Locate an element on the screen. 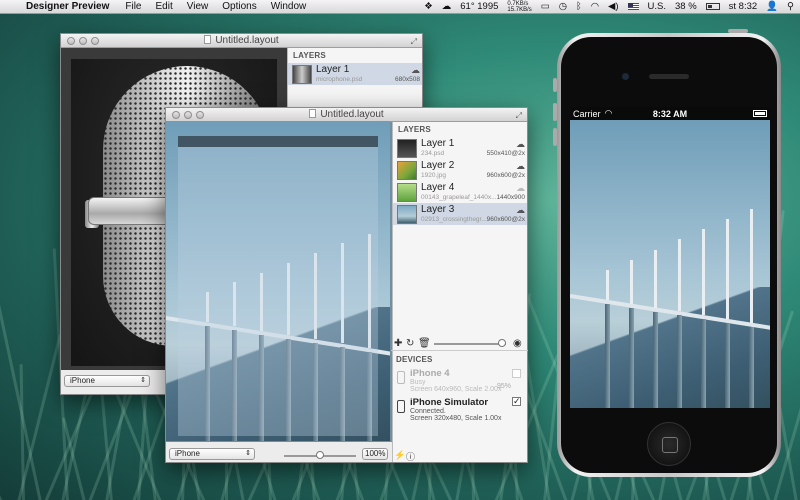  battery-percent: 38 % is located at coordinates (686, 6).